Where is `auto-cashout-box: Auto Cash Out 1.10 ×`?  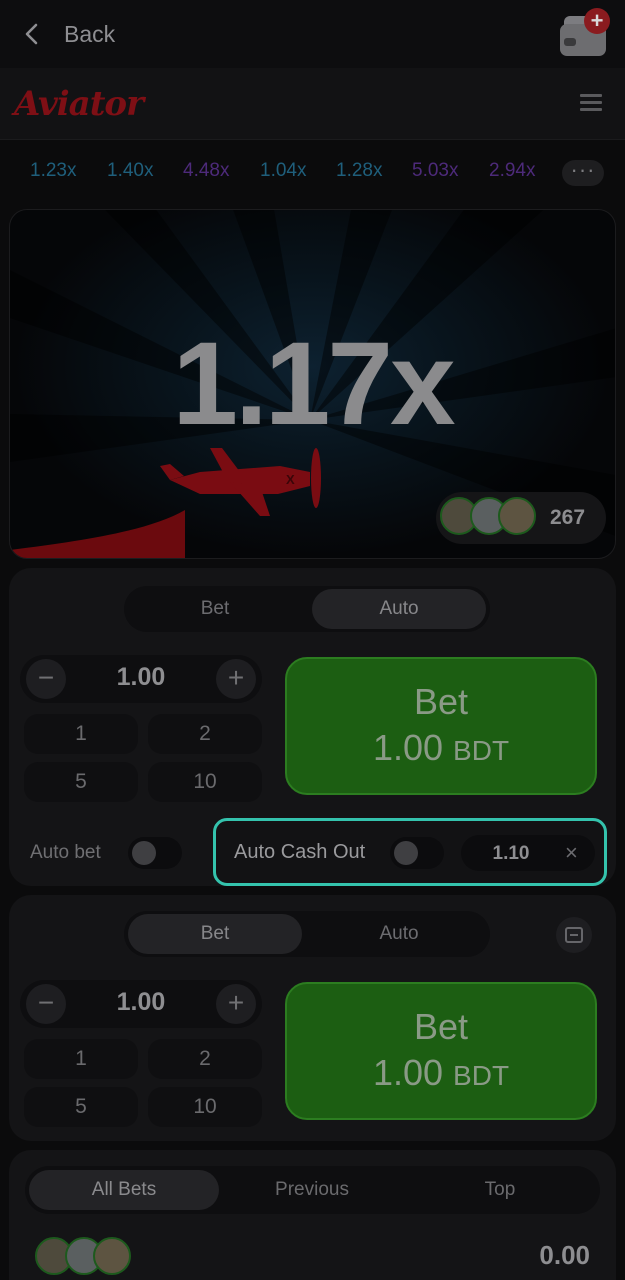
auto-cashout-box: Auto Cash Out 1.10 × is located at coordinates (410, 852).